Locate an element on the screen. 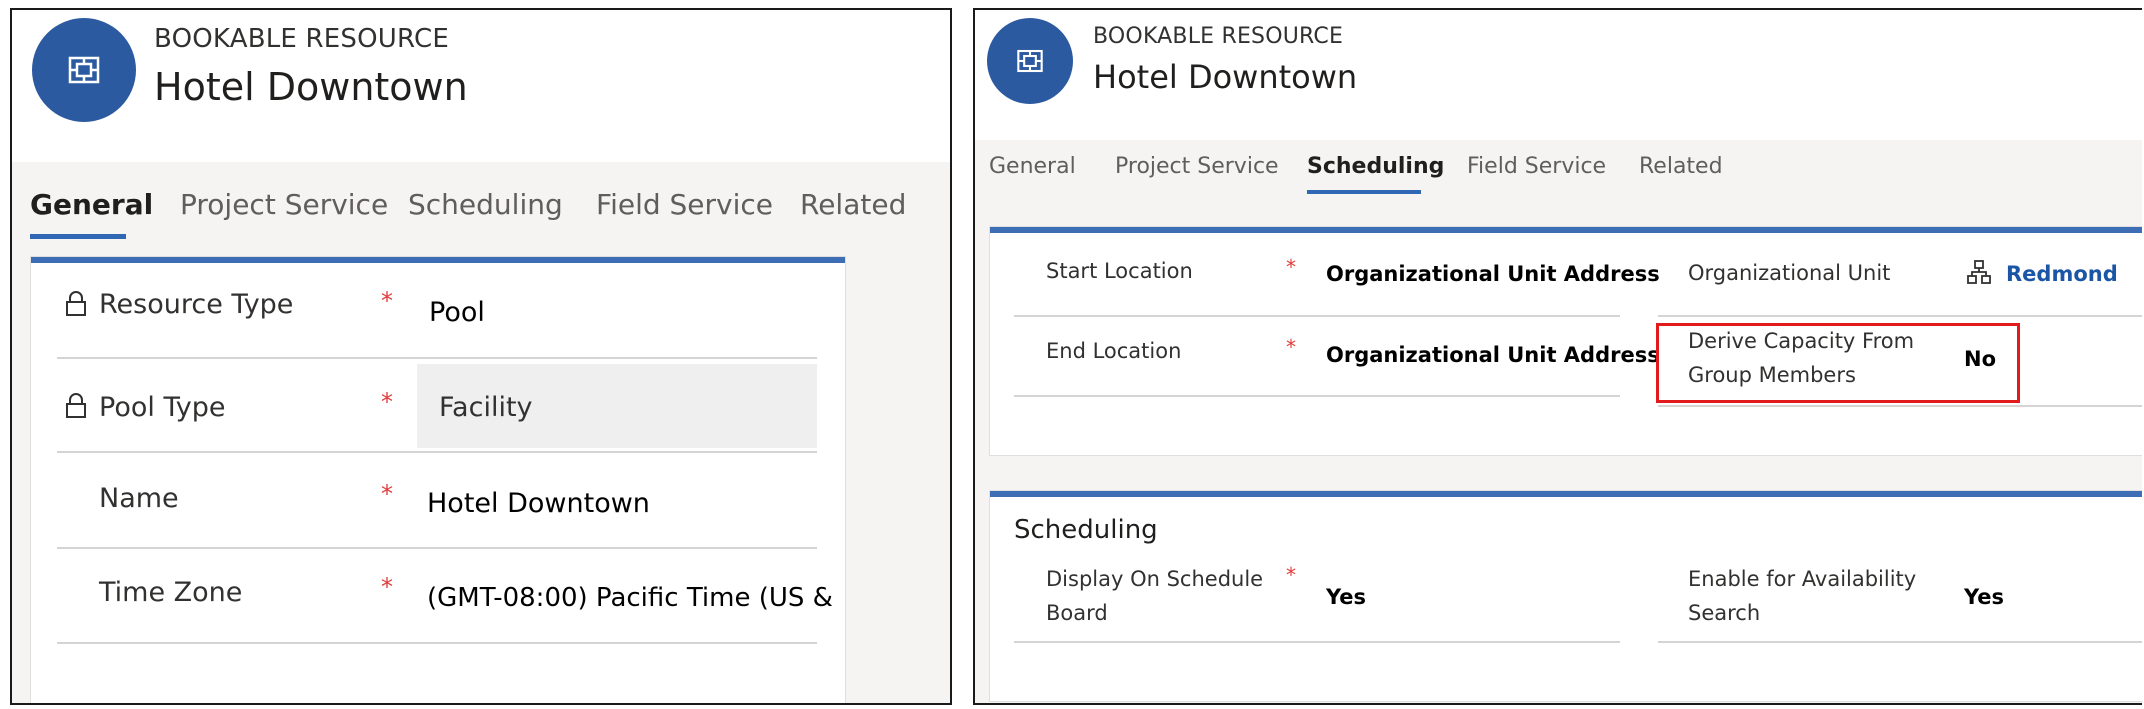  derive-capacity-label-line2: Group Members is located at coordinates (1772, 375).